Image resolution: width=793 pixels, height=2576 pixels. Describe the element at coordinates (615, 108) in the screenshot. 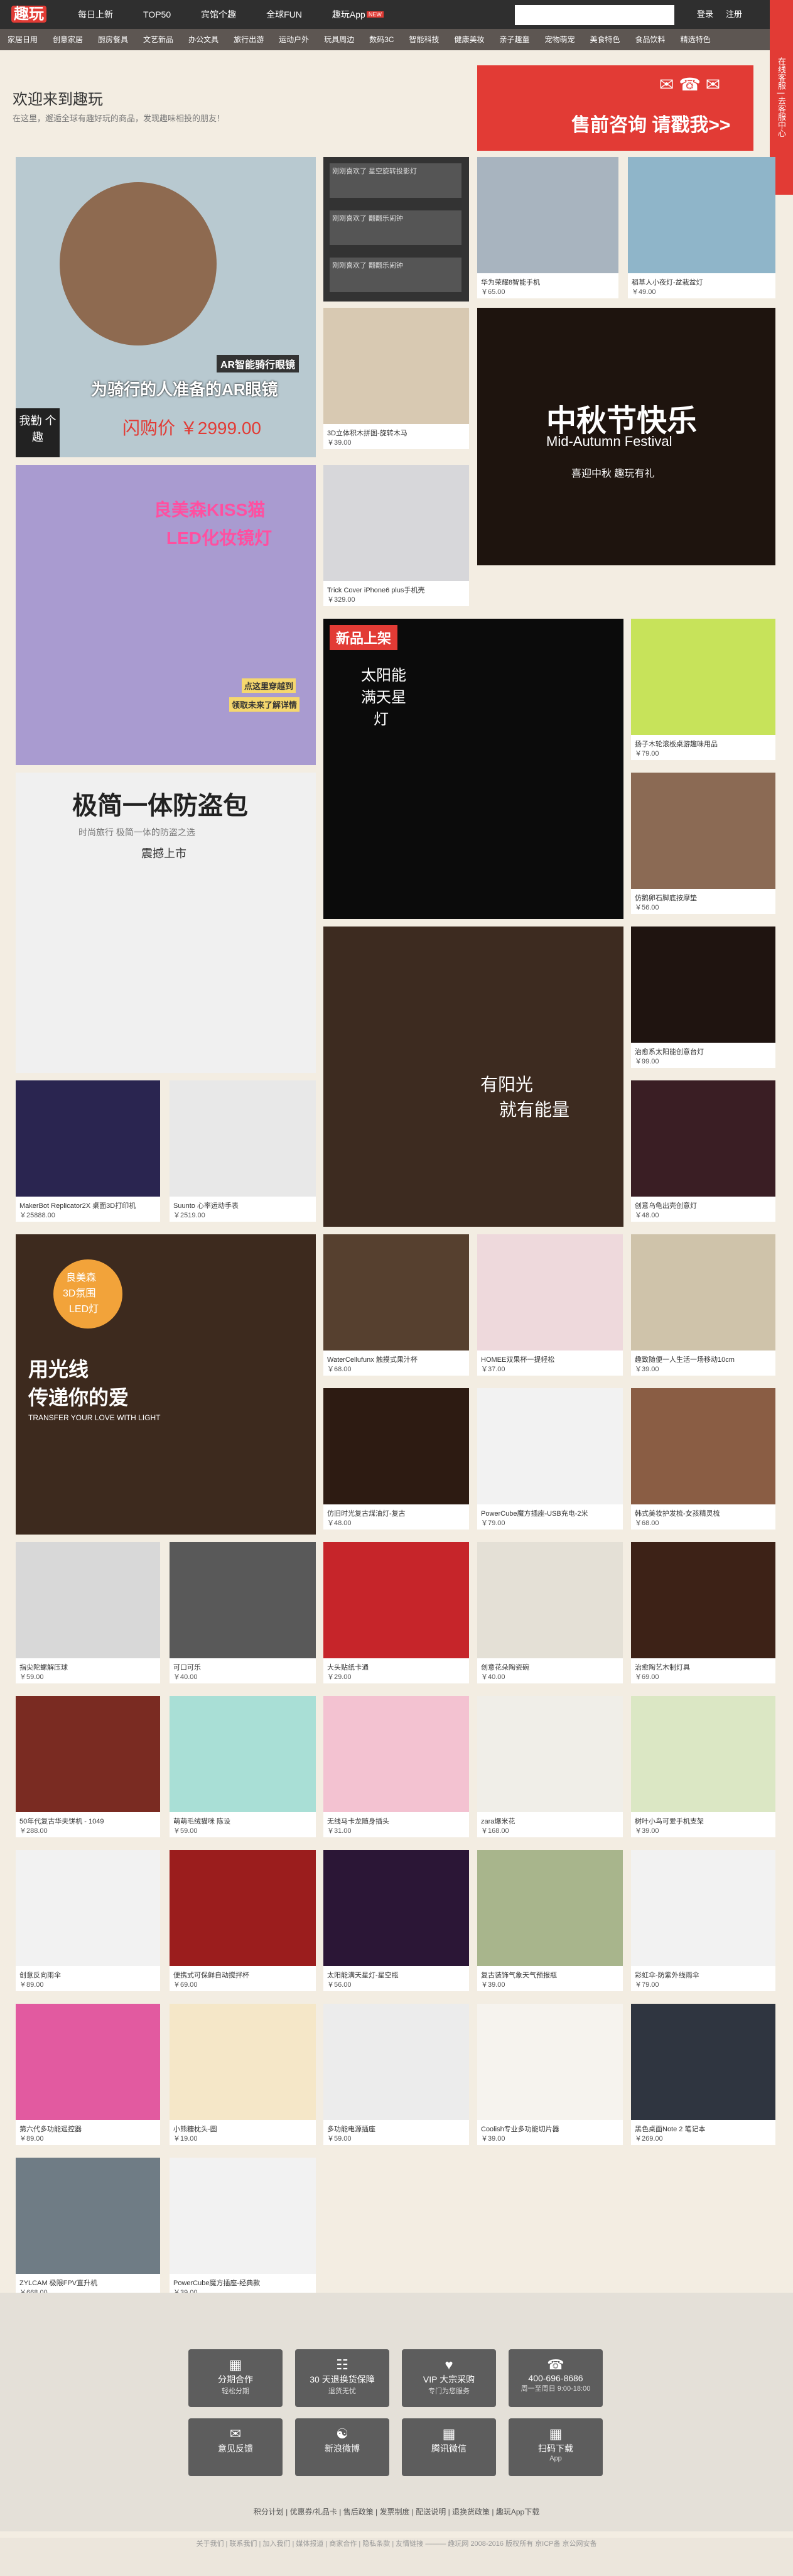

I see `presale-banner: ✉ ☎ ✉ 售前咨询 请戳我>>` at that location.